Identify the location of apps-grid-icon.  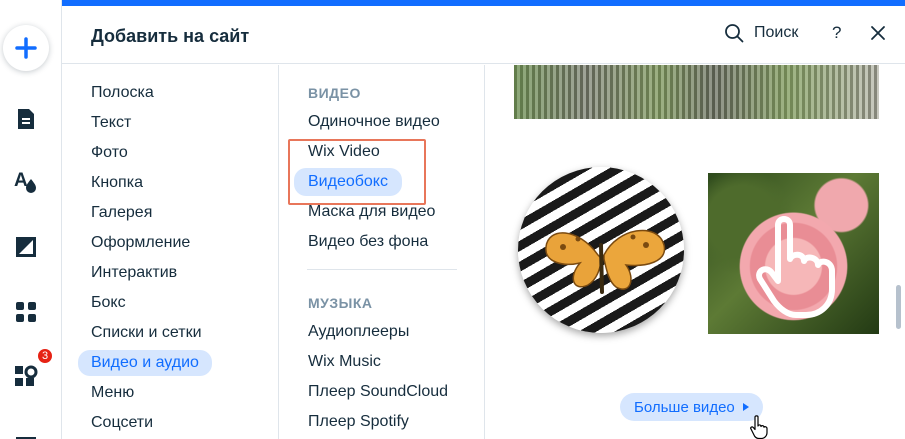
(26, 312).